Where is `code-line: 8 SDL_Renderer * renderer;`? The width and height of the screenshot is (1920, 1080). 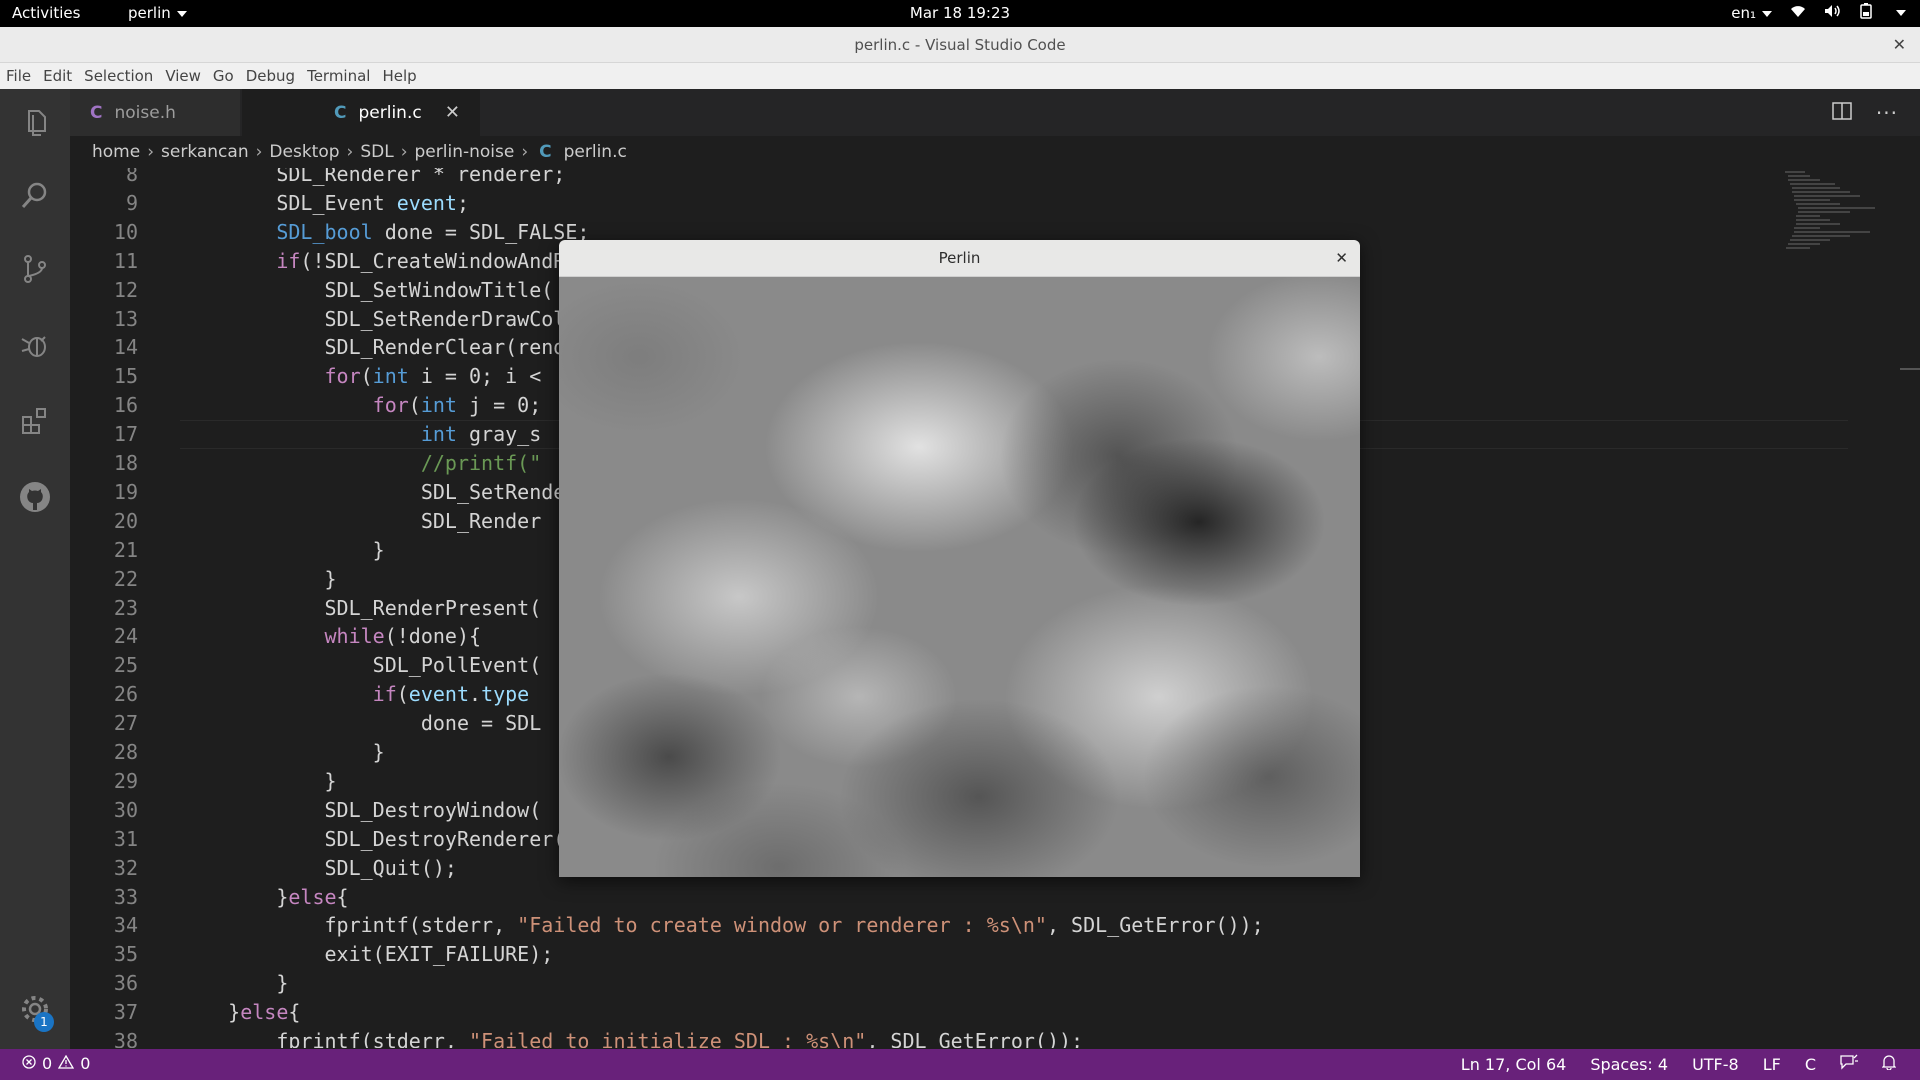 code-line: 8 SDL_Renderer * renderer; is located at coordinates (995, 178).